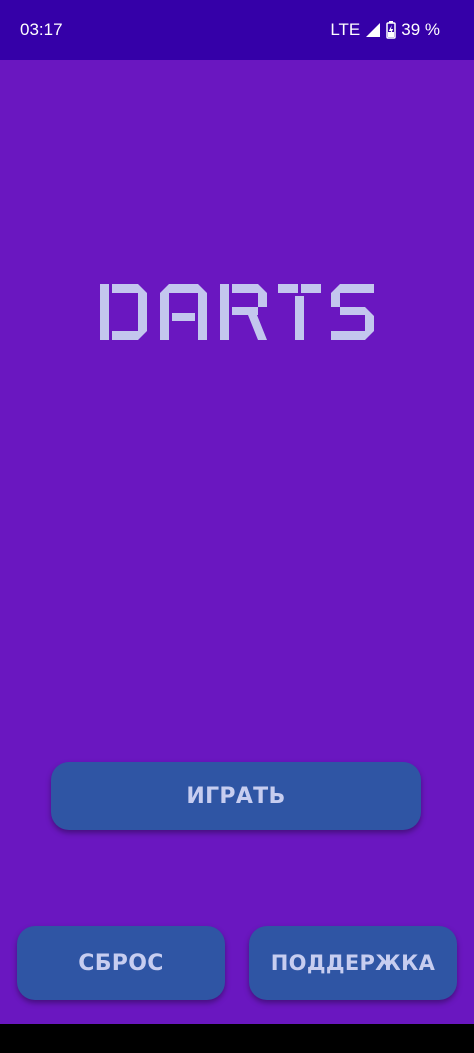  Describe the element at coordinates (345, 29) in the screenshot. I see `network-type: LTE` at that location.